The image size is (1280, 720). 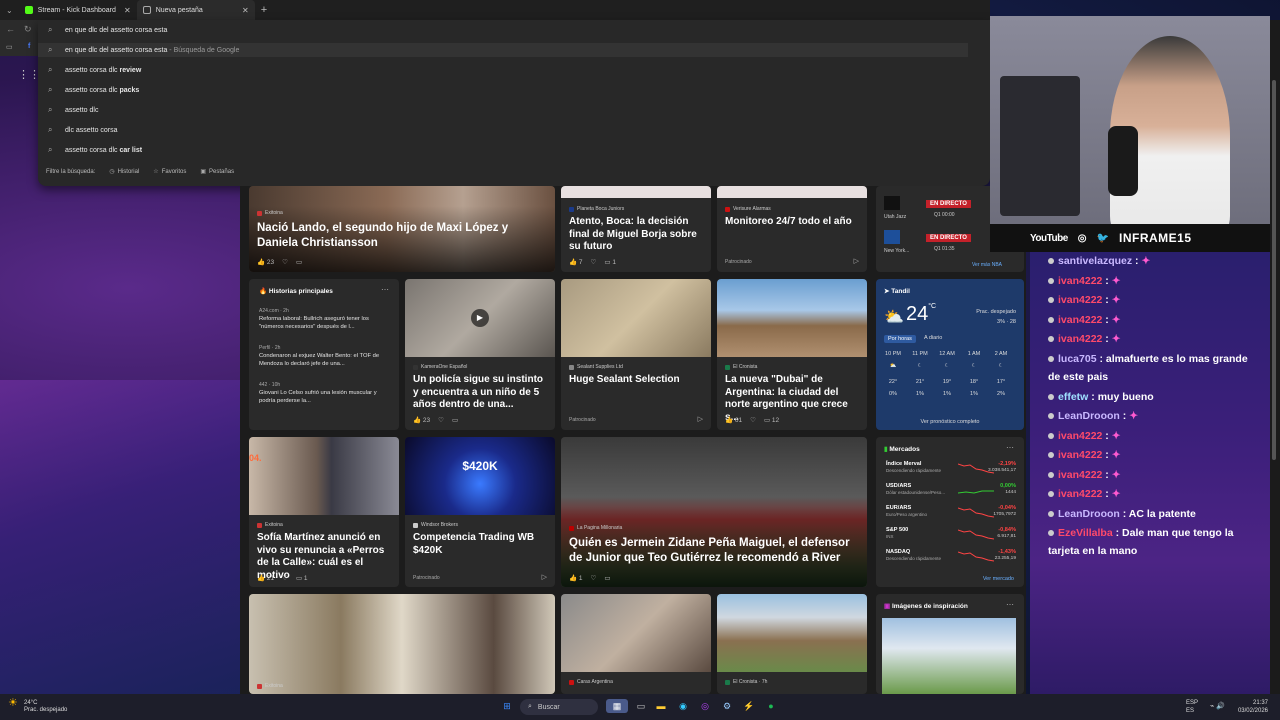 I want to click on weather-more-link: Ver pronóstico completo, so click(x=950, y=422).